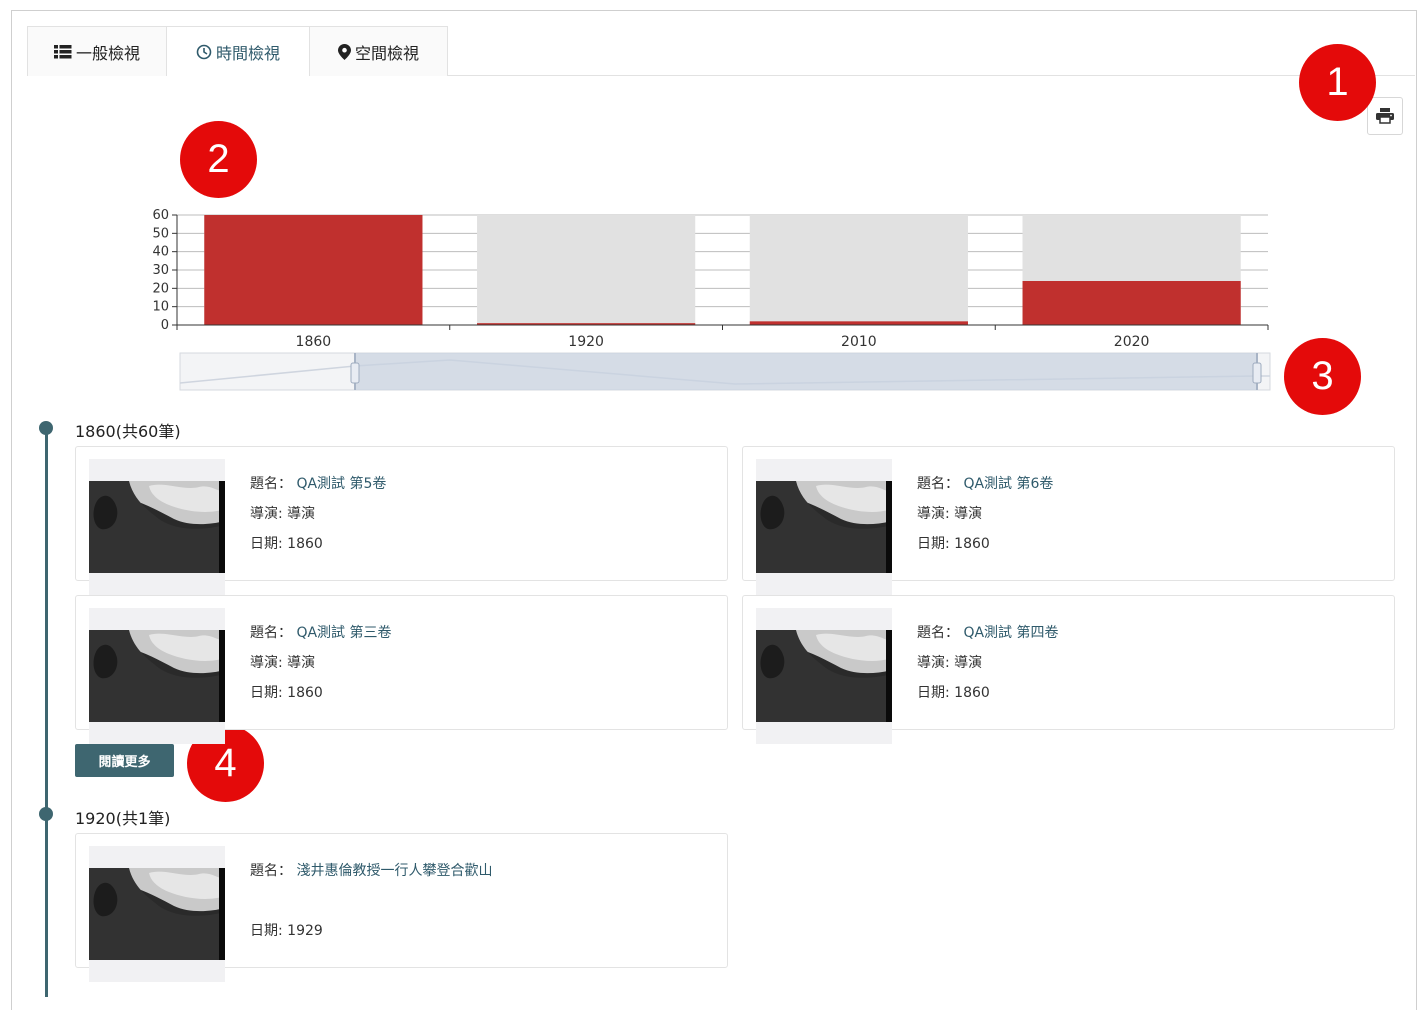 This screenshot has height=1010, width=1428. Describe the element at coordinates (124, 760) in the screenshot. I see `read-more-button: 閱讀更多` at that location.